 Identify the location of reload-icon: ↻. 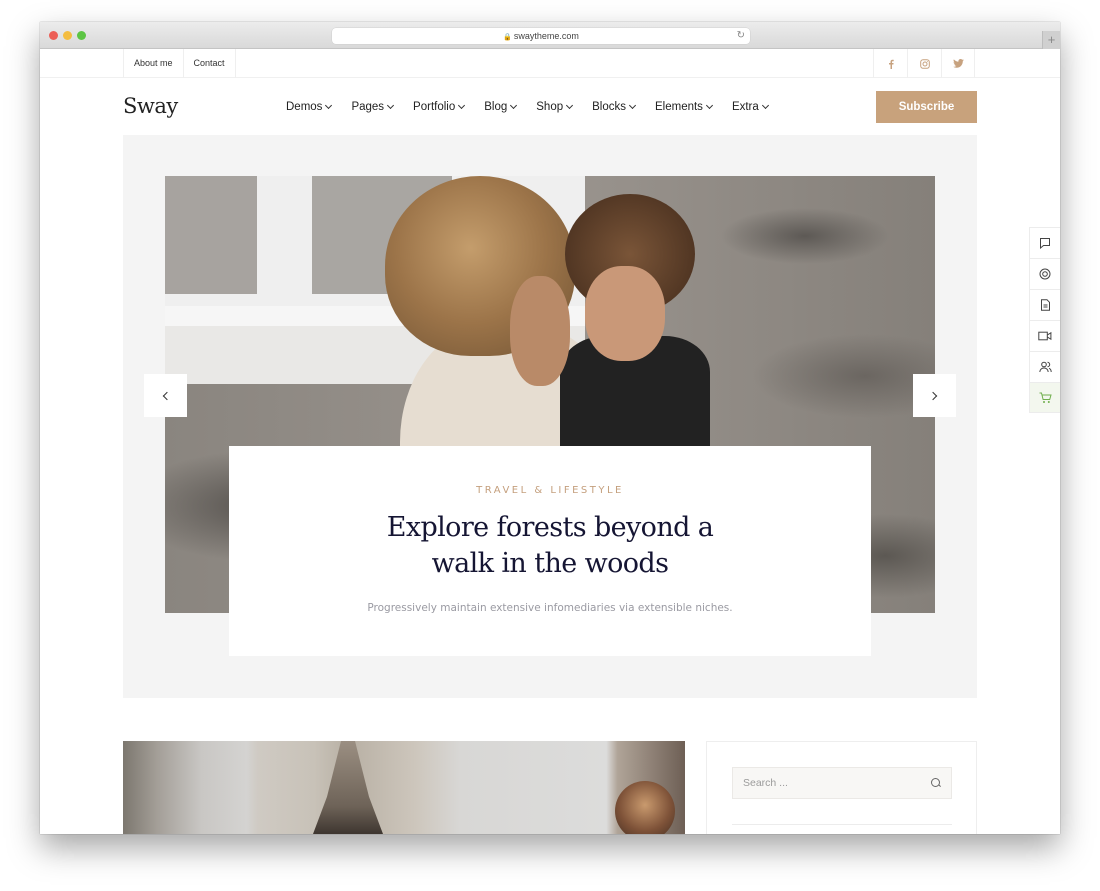
(741, 36).